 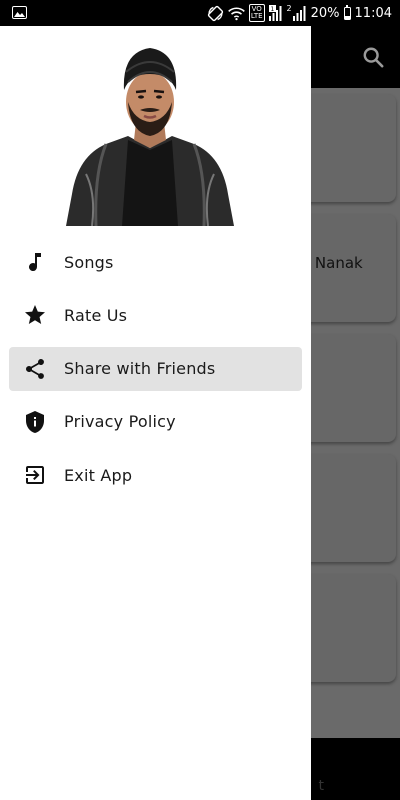 I want to click on menu-item-privacy-policy: Privacy Policy, so click(x=155, y=422).